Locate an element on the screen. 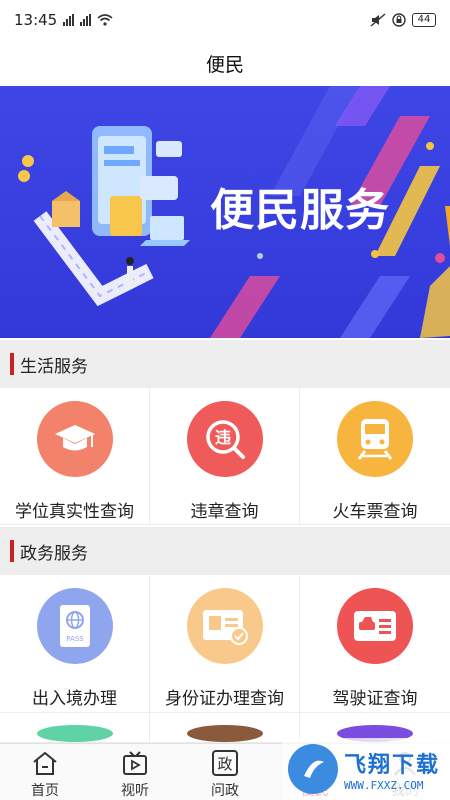  mute-icon is located at coordinates (378, 20).